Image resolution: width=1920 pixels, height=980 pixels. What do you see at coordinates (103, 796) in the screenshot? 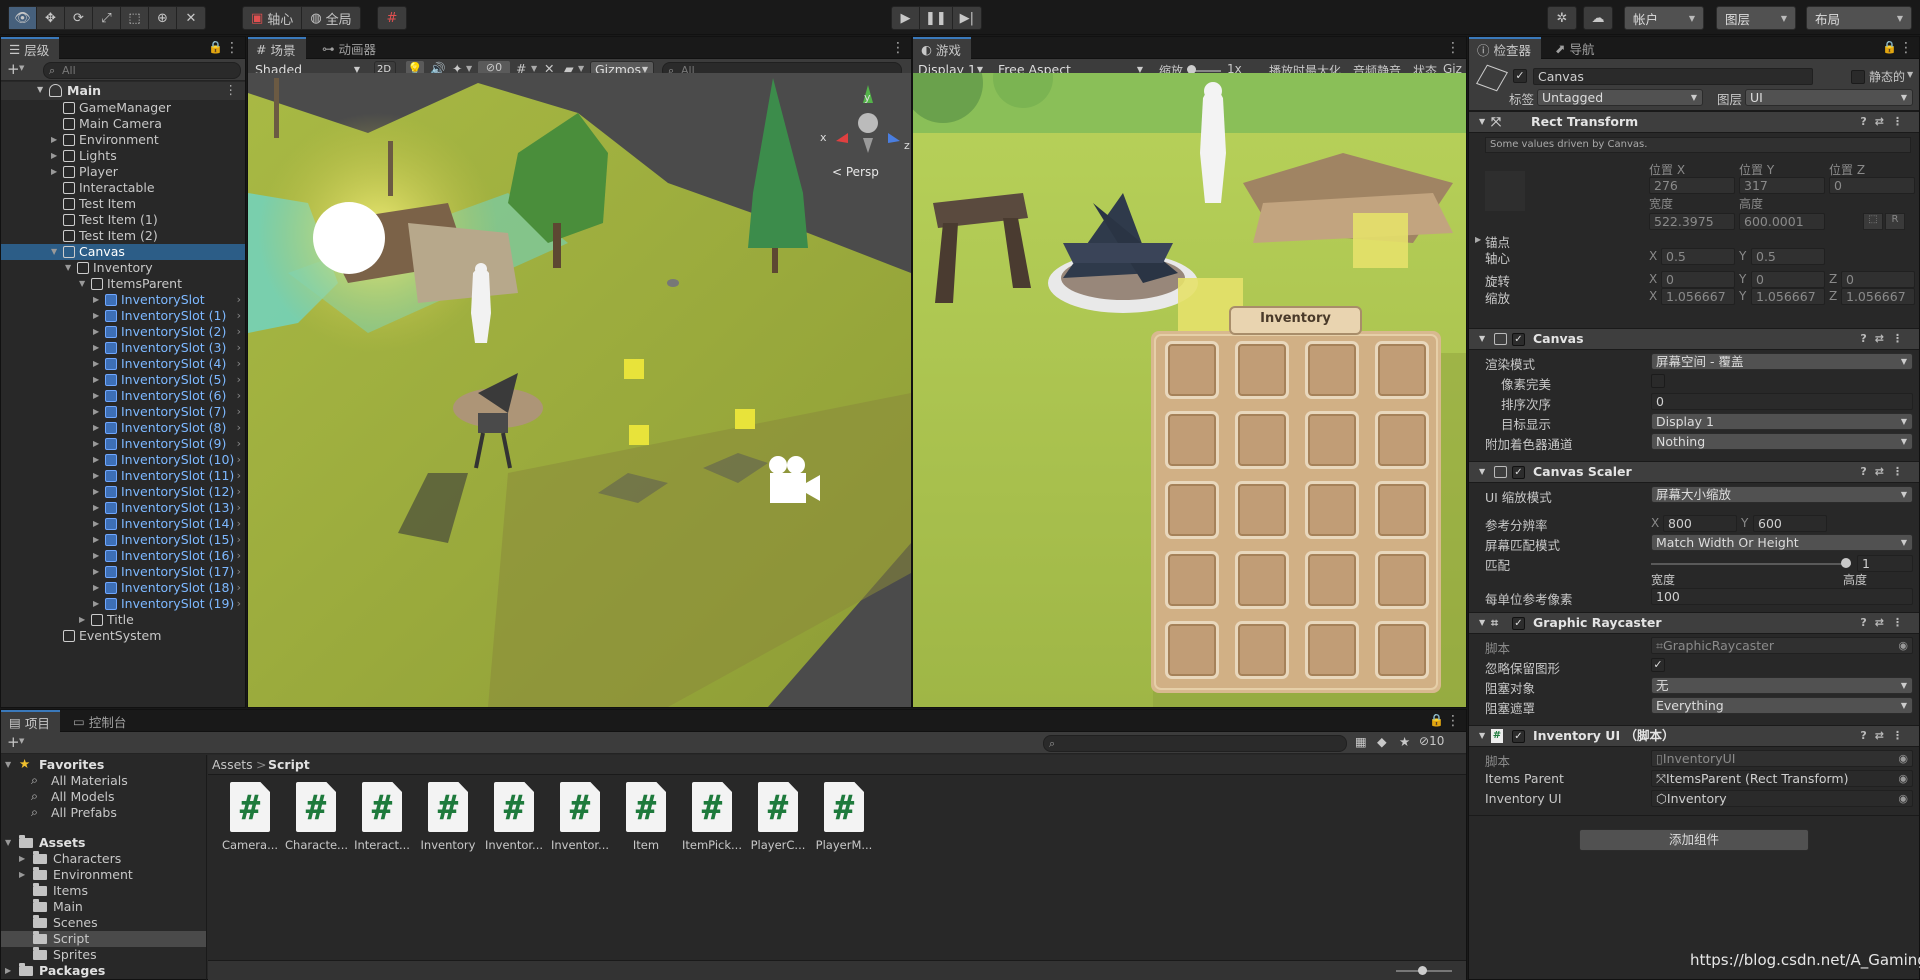
I see `favorite-item: ⌕ All Models` at bounding box center [103, 796].